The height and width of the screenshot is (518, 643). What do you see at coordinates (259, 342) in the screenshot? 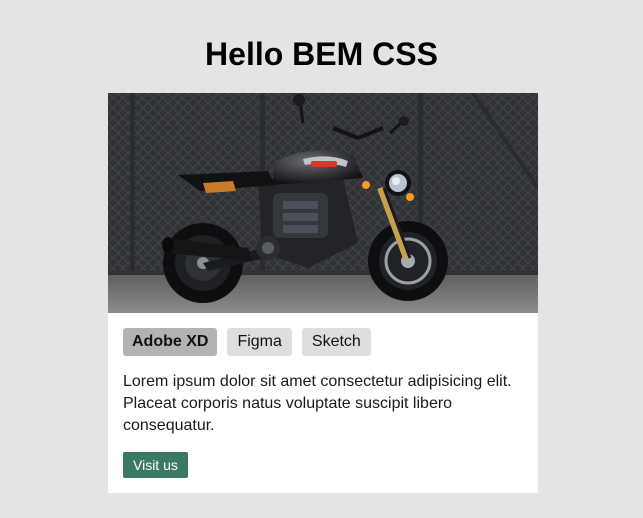
I see `tag-figma: Figma` at bounding box center [259, 342].